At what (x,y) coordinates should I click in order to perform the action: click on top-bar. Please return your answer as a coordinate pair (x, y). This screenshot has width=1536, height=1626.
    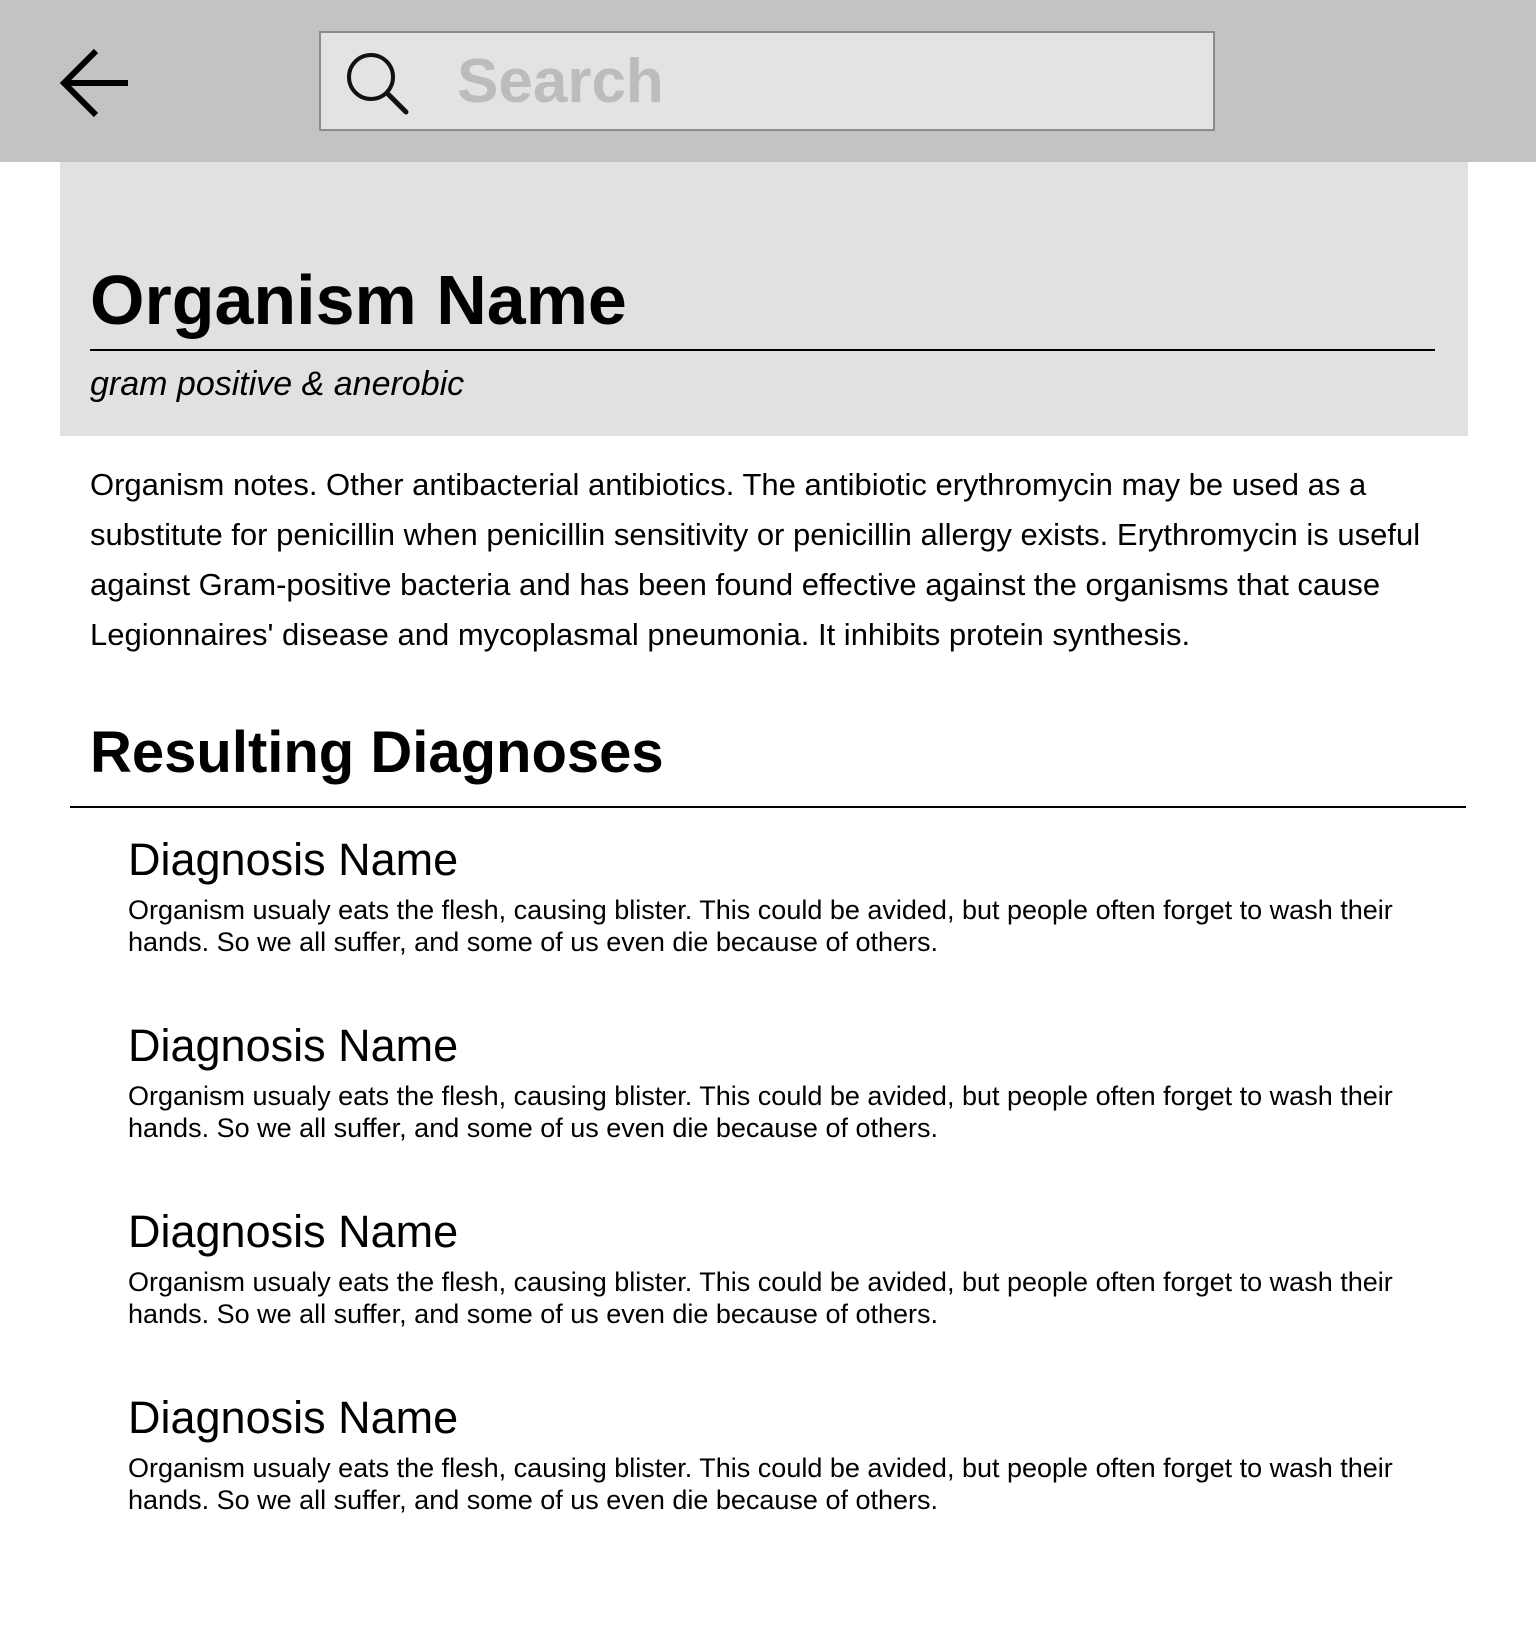
    Looking at the image, I should click on (768, 81).